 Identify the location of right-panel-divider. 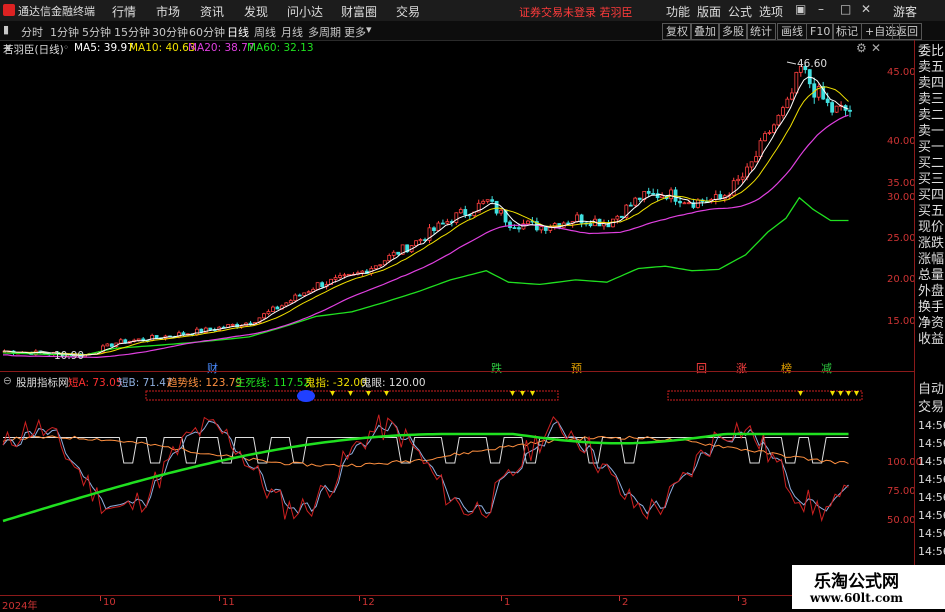
(914, 317).